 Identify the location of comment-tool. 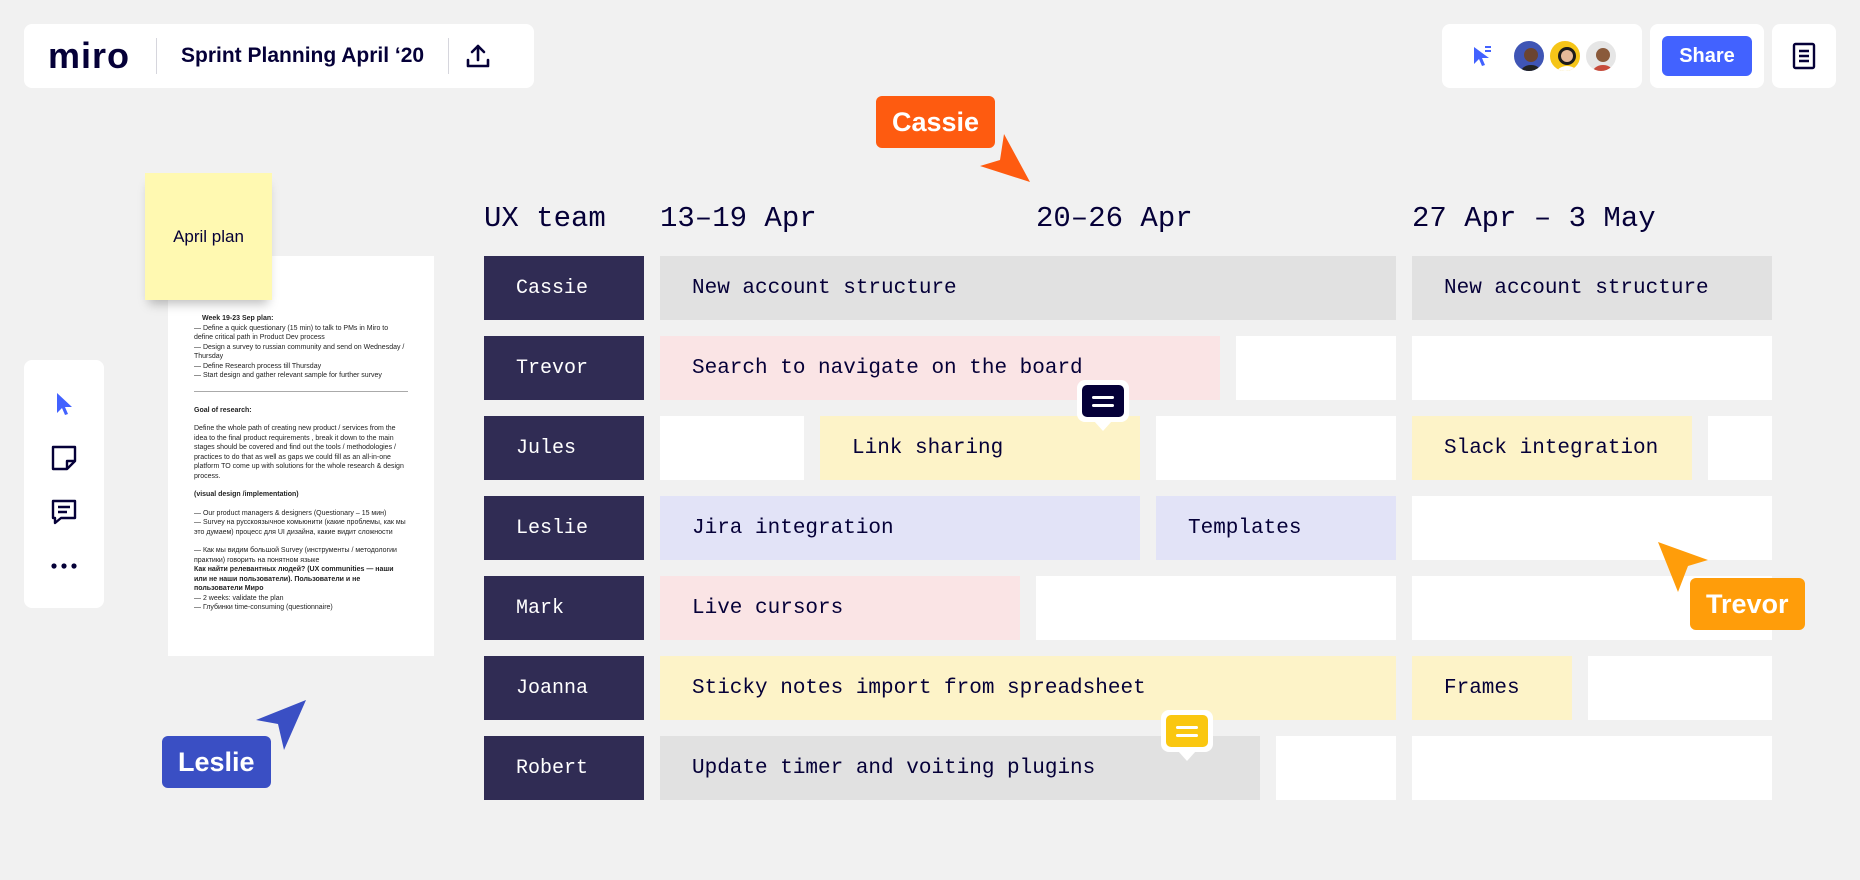
(64, 512).